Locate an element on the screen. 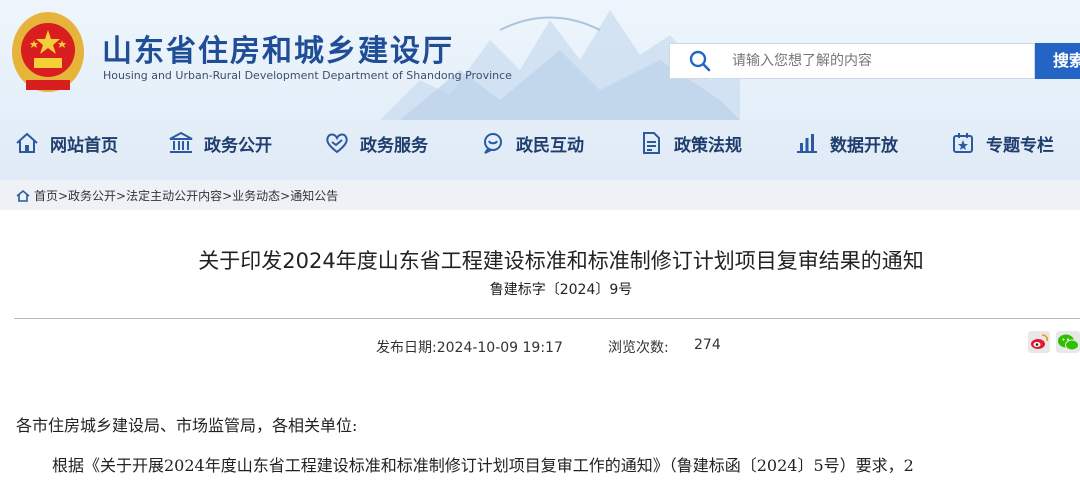  main-nav: 网站首页 政务公开 政务服务 政民互动 政策法规 数据开放 专题专栏 is located at coordinates (540, 143).